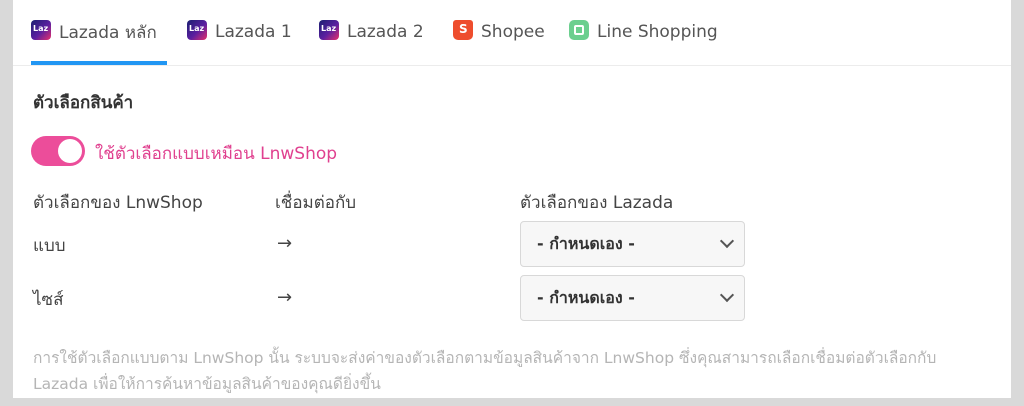 This screenshot has width=1024, height=406. Describe the element at coordinates (253, 32) in the screenshot. I see `tab-label: Lazada 1` at that location.